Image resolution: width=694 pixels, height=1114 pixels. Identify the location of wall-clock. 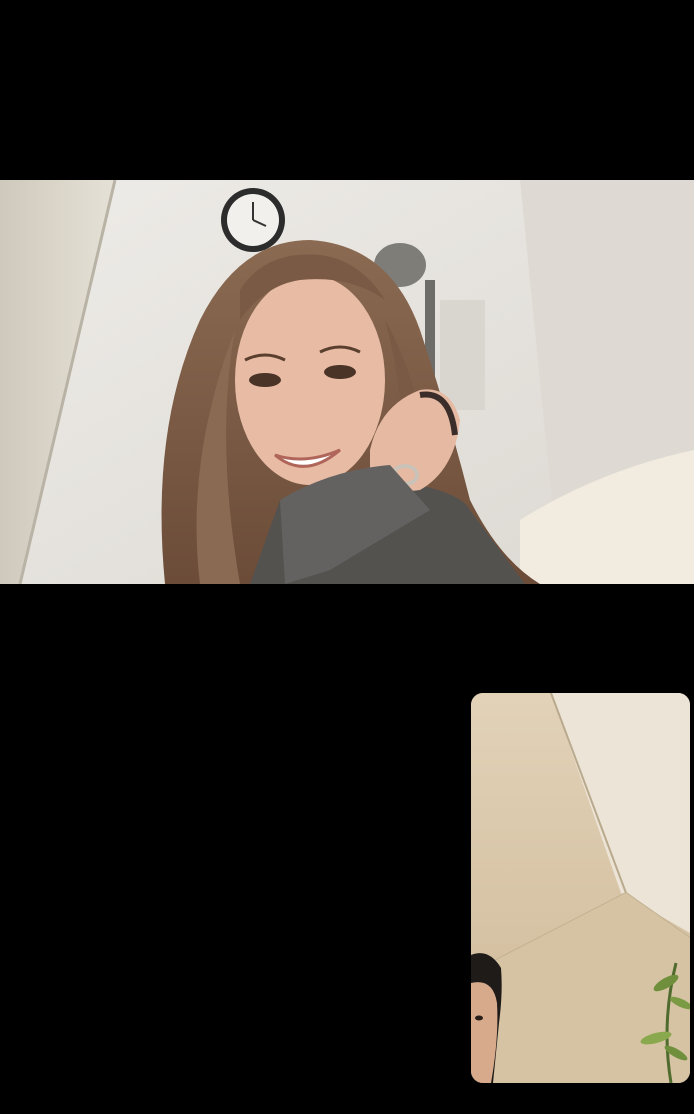
(253, 220).